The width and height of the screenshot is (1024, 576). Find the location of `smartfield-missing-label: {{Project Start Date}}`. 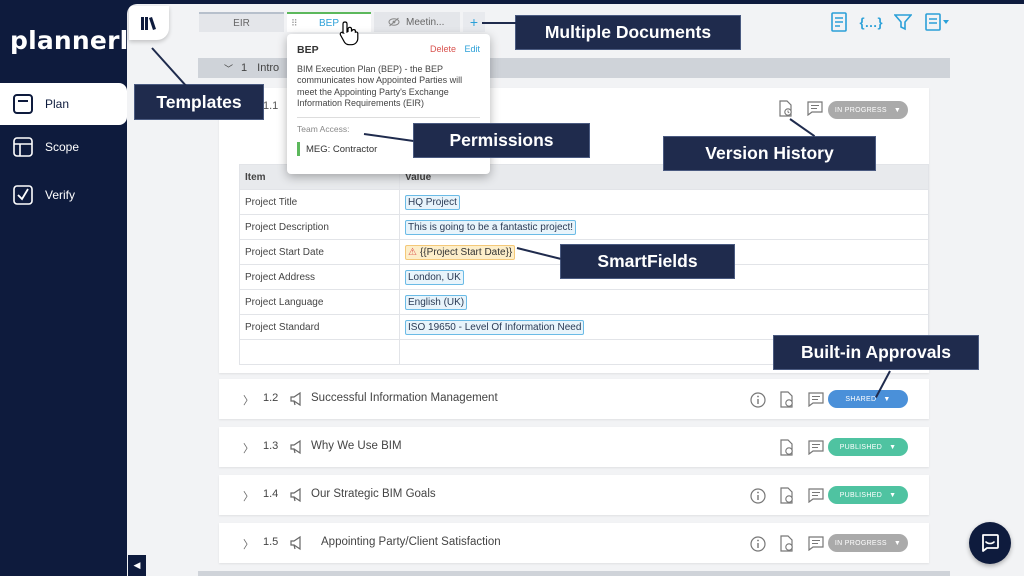

smartfield-missing-label: {{Project Start Date}} is located at coordinates (466, 252).